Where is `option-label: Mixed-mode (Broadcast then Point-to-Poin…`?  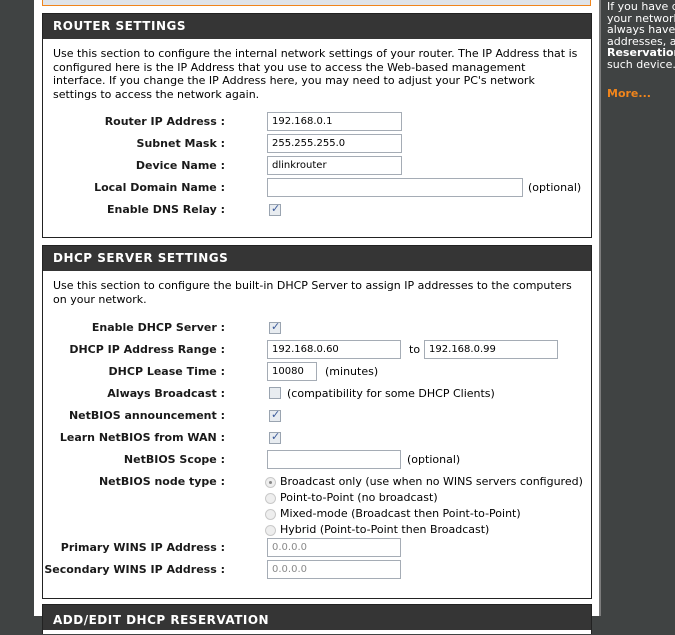
option-label: Mixed-mode (Broadcast then Point-to-Poin… is located at coordinates (400, 513).